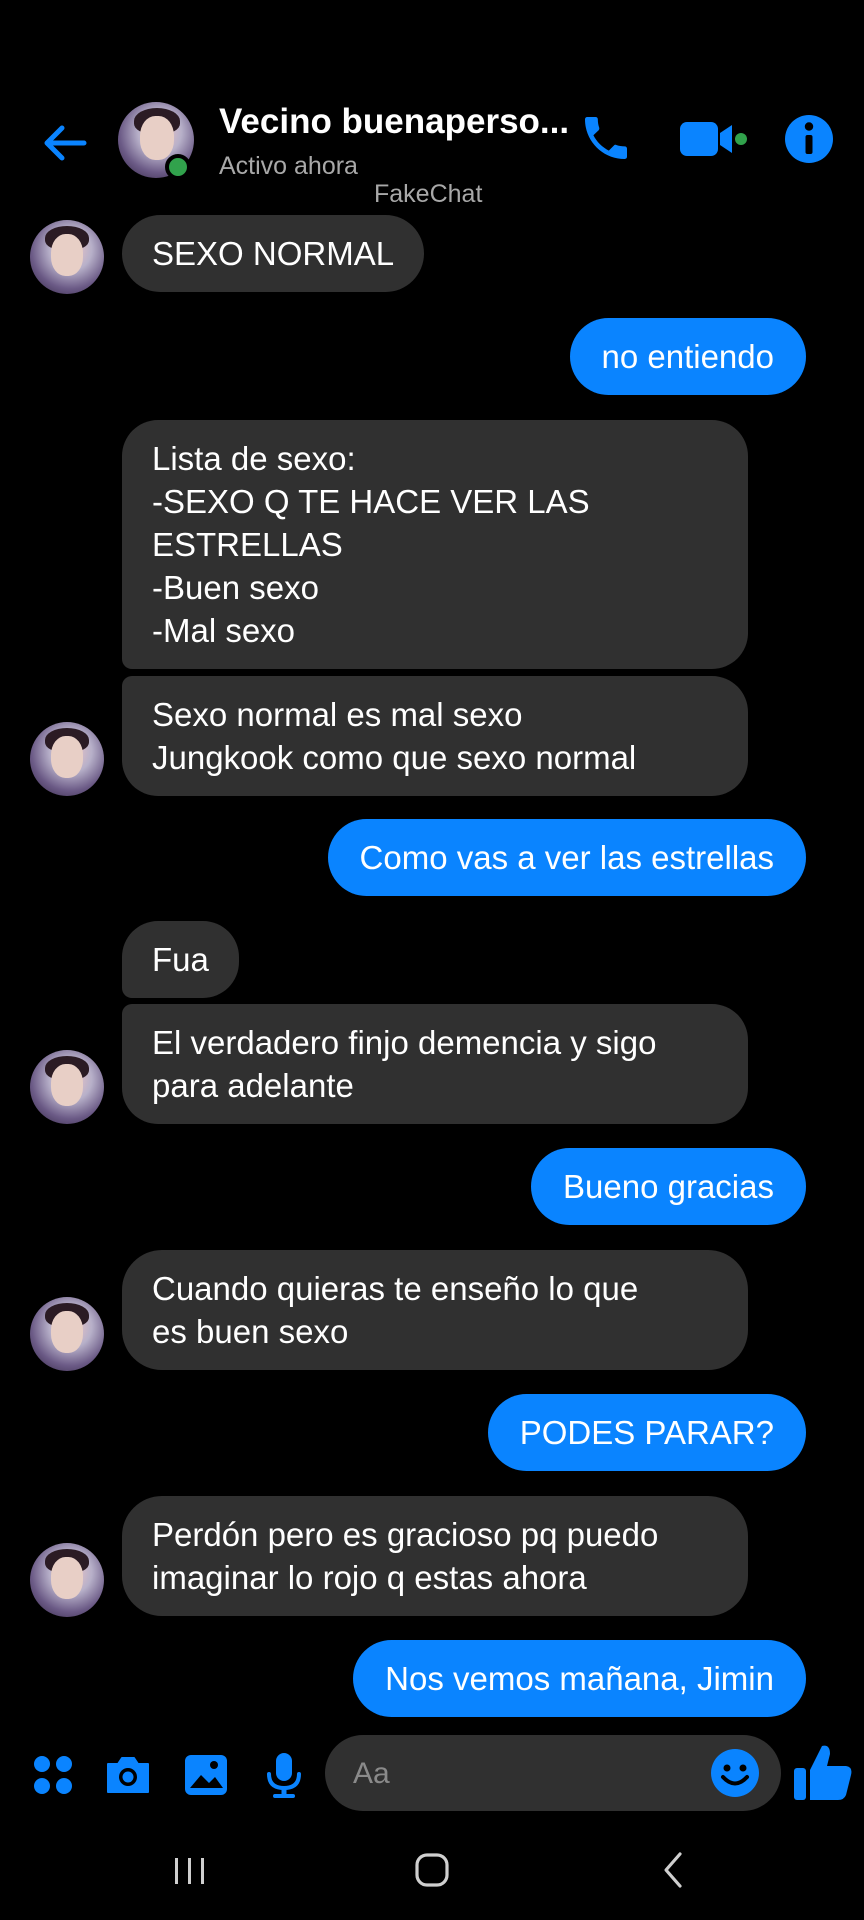 This screenshot has height=1920, width=864. What do you see at coordinates (566, 857) in the screenshot?
I see `outgoing-message: Como vas a ver las estrellas` at bounding box center [566, 857].